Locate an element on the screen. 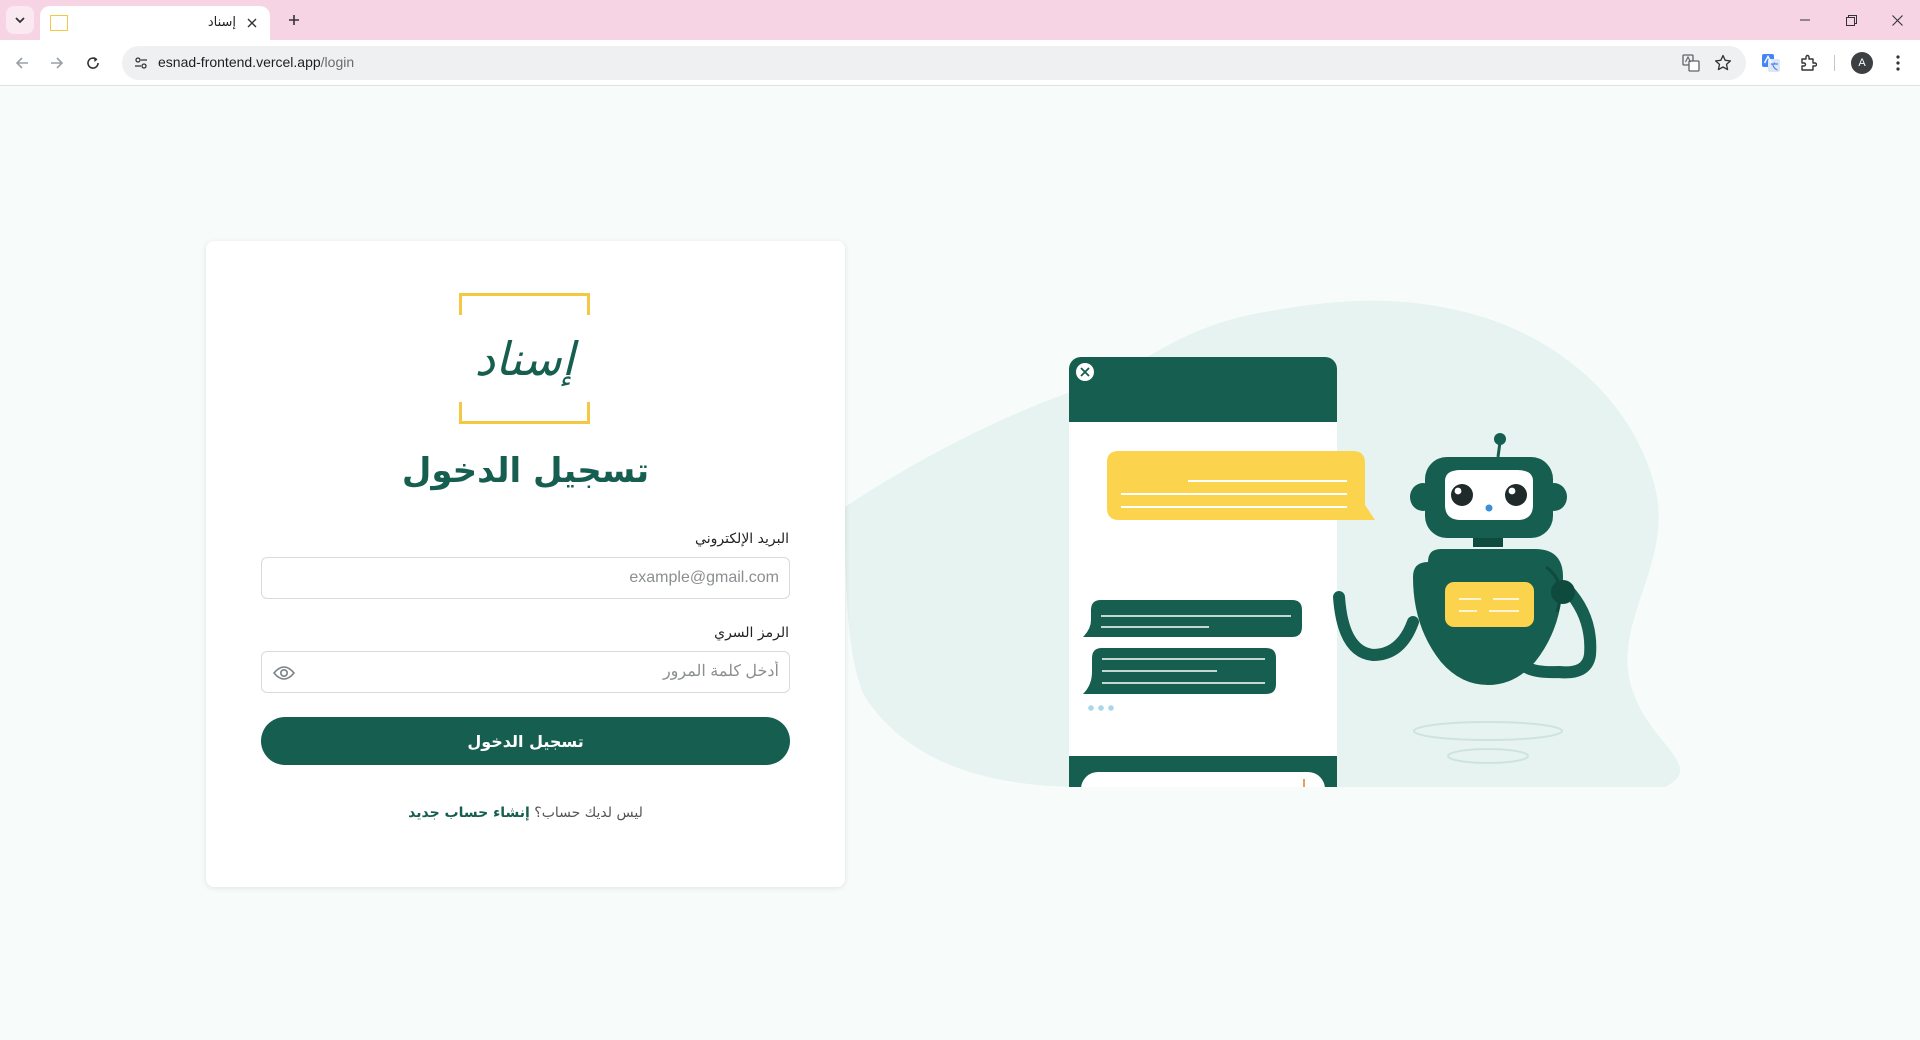  url-text: esnad-frontend.vercel.app/login is located at coordinates (256, 62).